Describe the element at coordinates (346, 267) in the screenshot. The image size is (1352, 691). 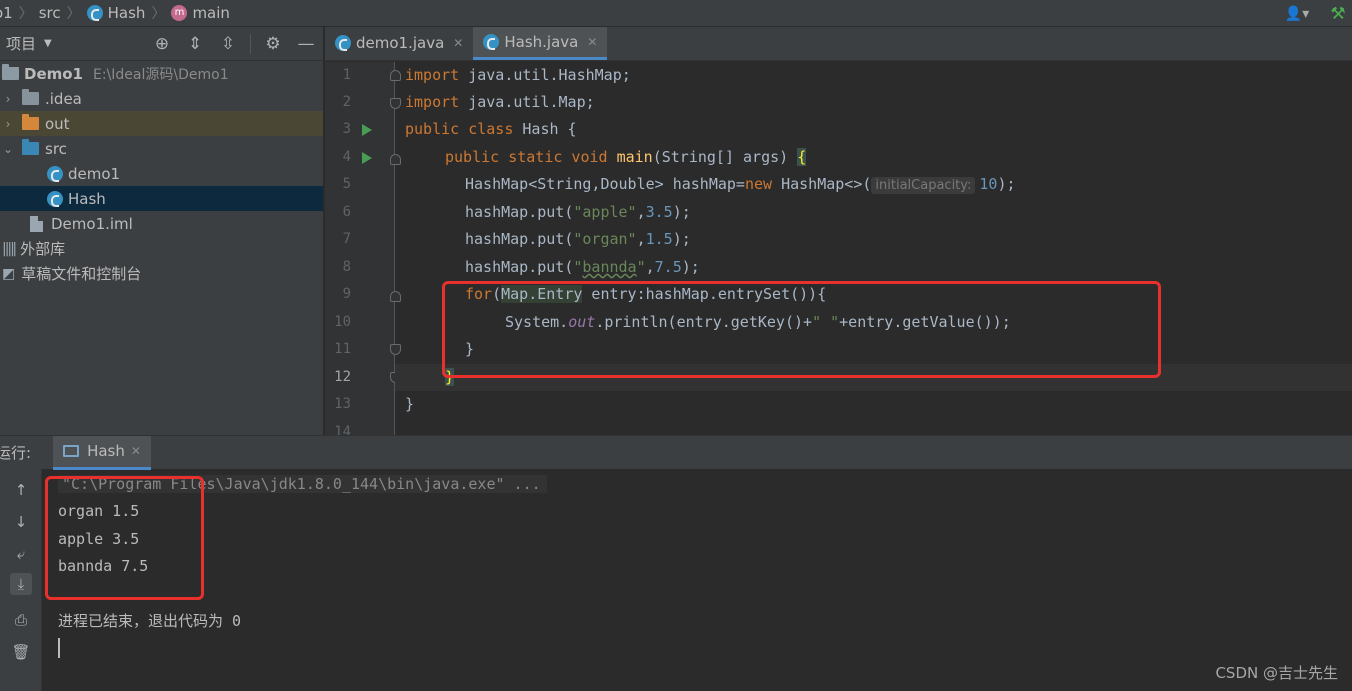
I see `line-number: 8` at that location.